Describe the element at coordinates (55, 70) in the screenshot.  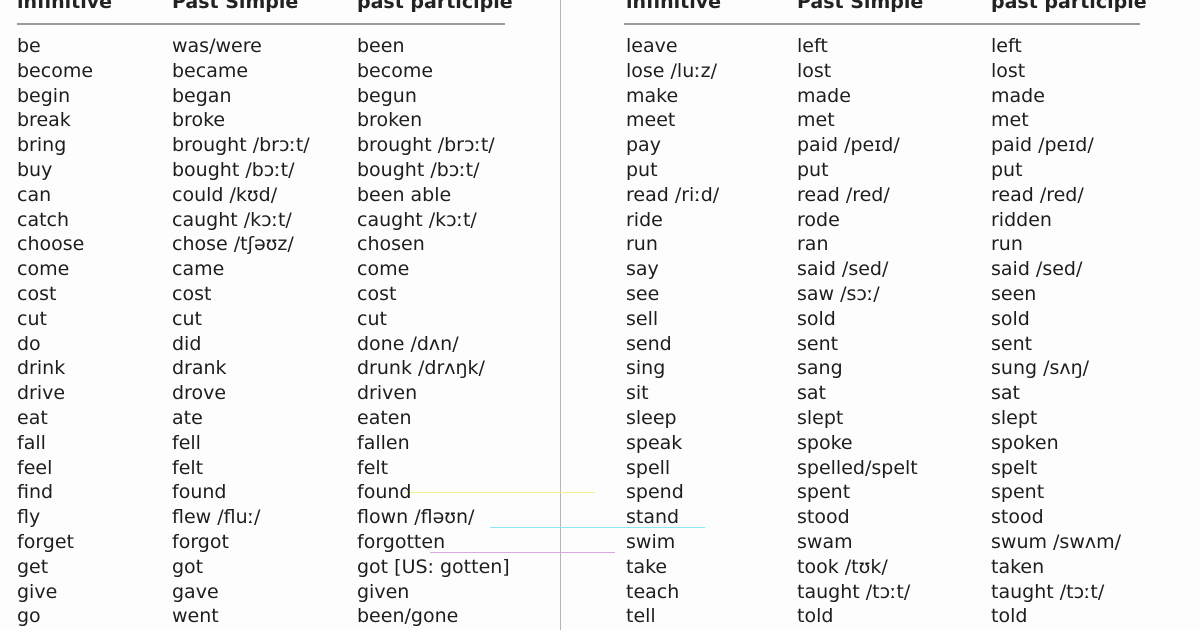
I see `verb-infinitive-cell: become` at that location.